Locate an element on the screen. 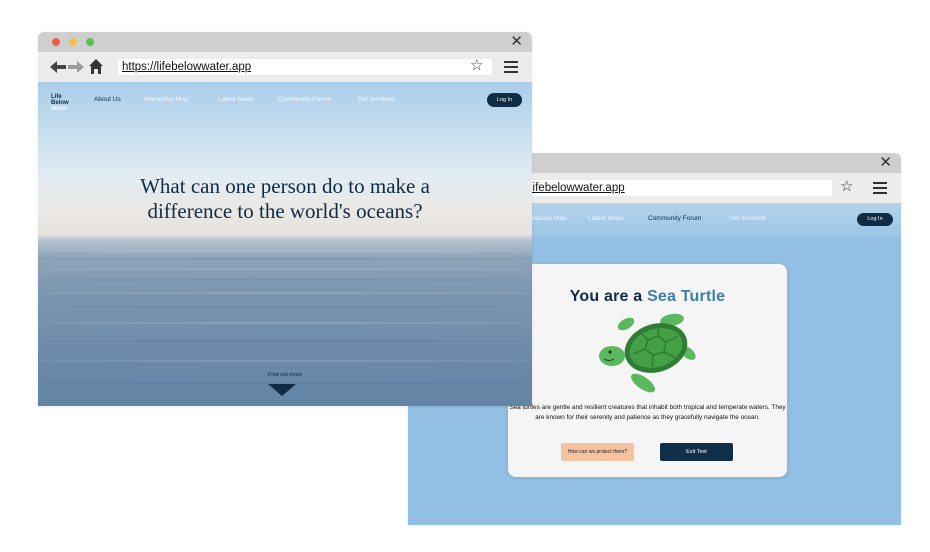 The image size is (930, 552). result-title-prefix: You are a is located at coordinates (606, 296).